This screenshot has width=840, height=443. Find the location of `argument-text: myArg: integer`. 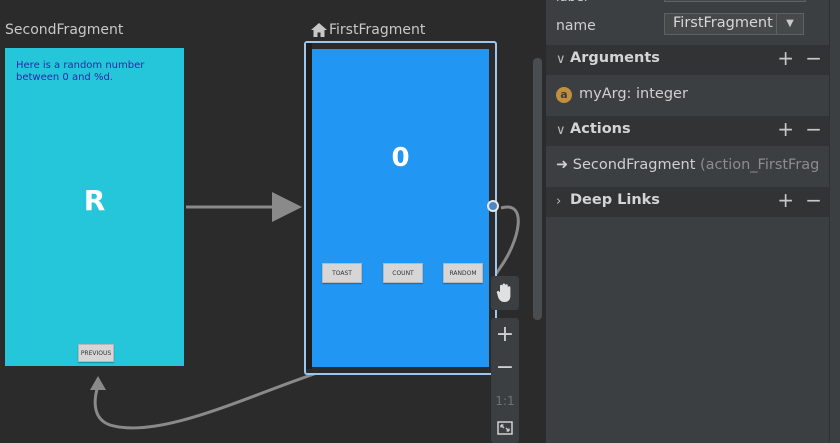

argument-text: myArg: integer is located at coordinates (633, 94).